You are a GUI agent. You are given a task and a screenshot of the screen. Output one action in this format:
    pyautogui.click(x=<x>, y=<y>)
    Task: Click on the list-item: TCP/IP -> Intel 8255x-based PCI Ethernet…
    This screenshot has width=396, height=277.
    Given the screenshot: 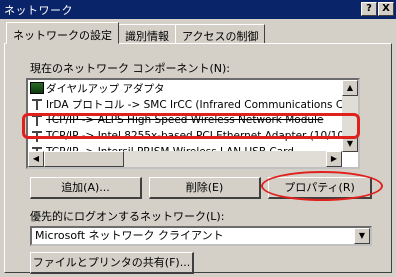 What is the action you would take?
    pyautogui.click(x=192, y=136)
    